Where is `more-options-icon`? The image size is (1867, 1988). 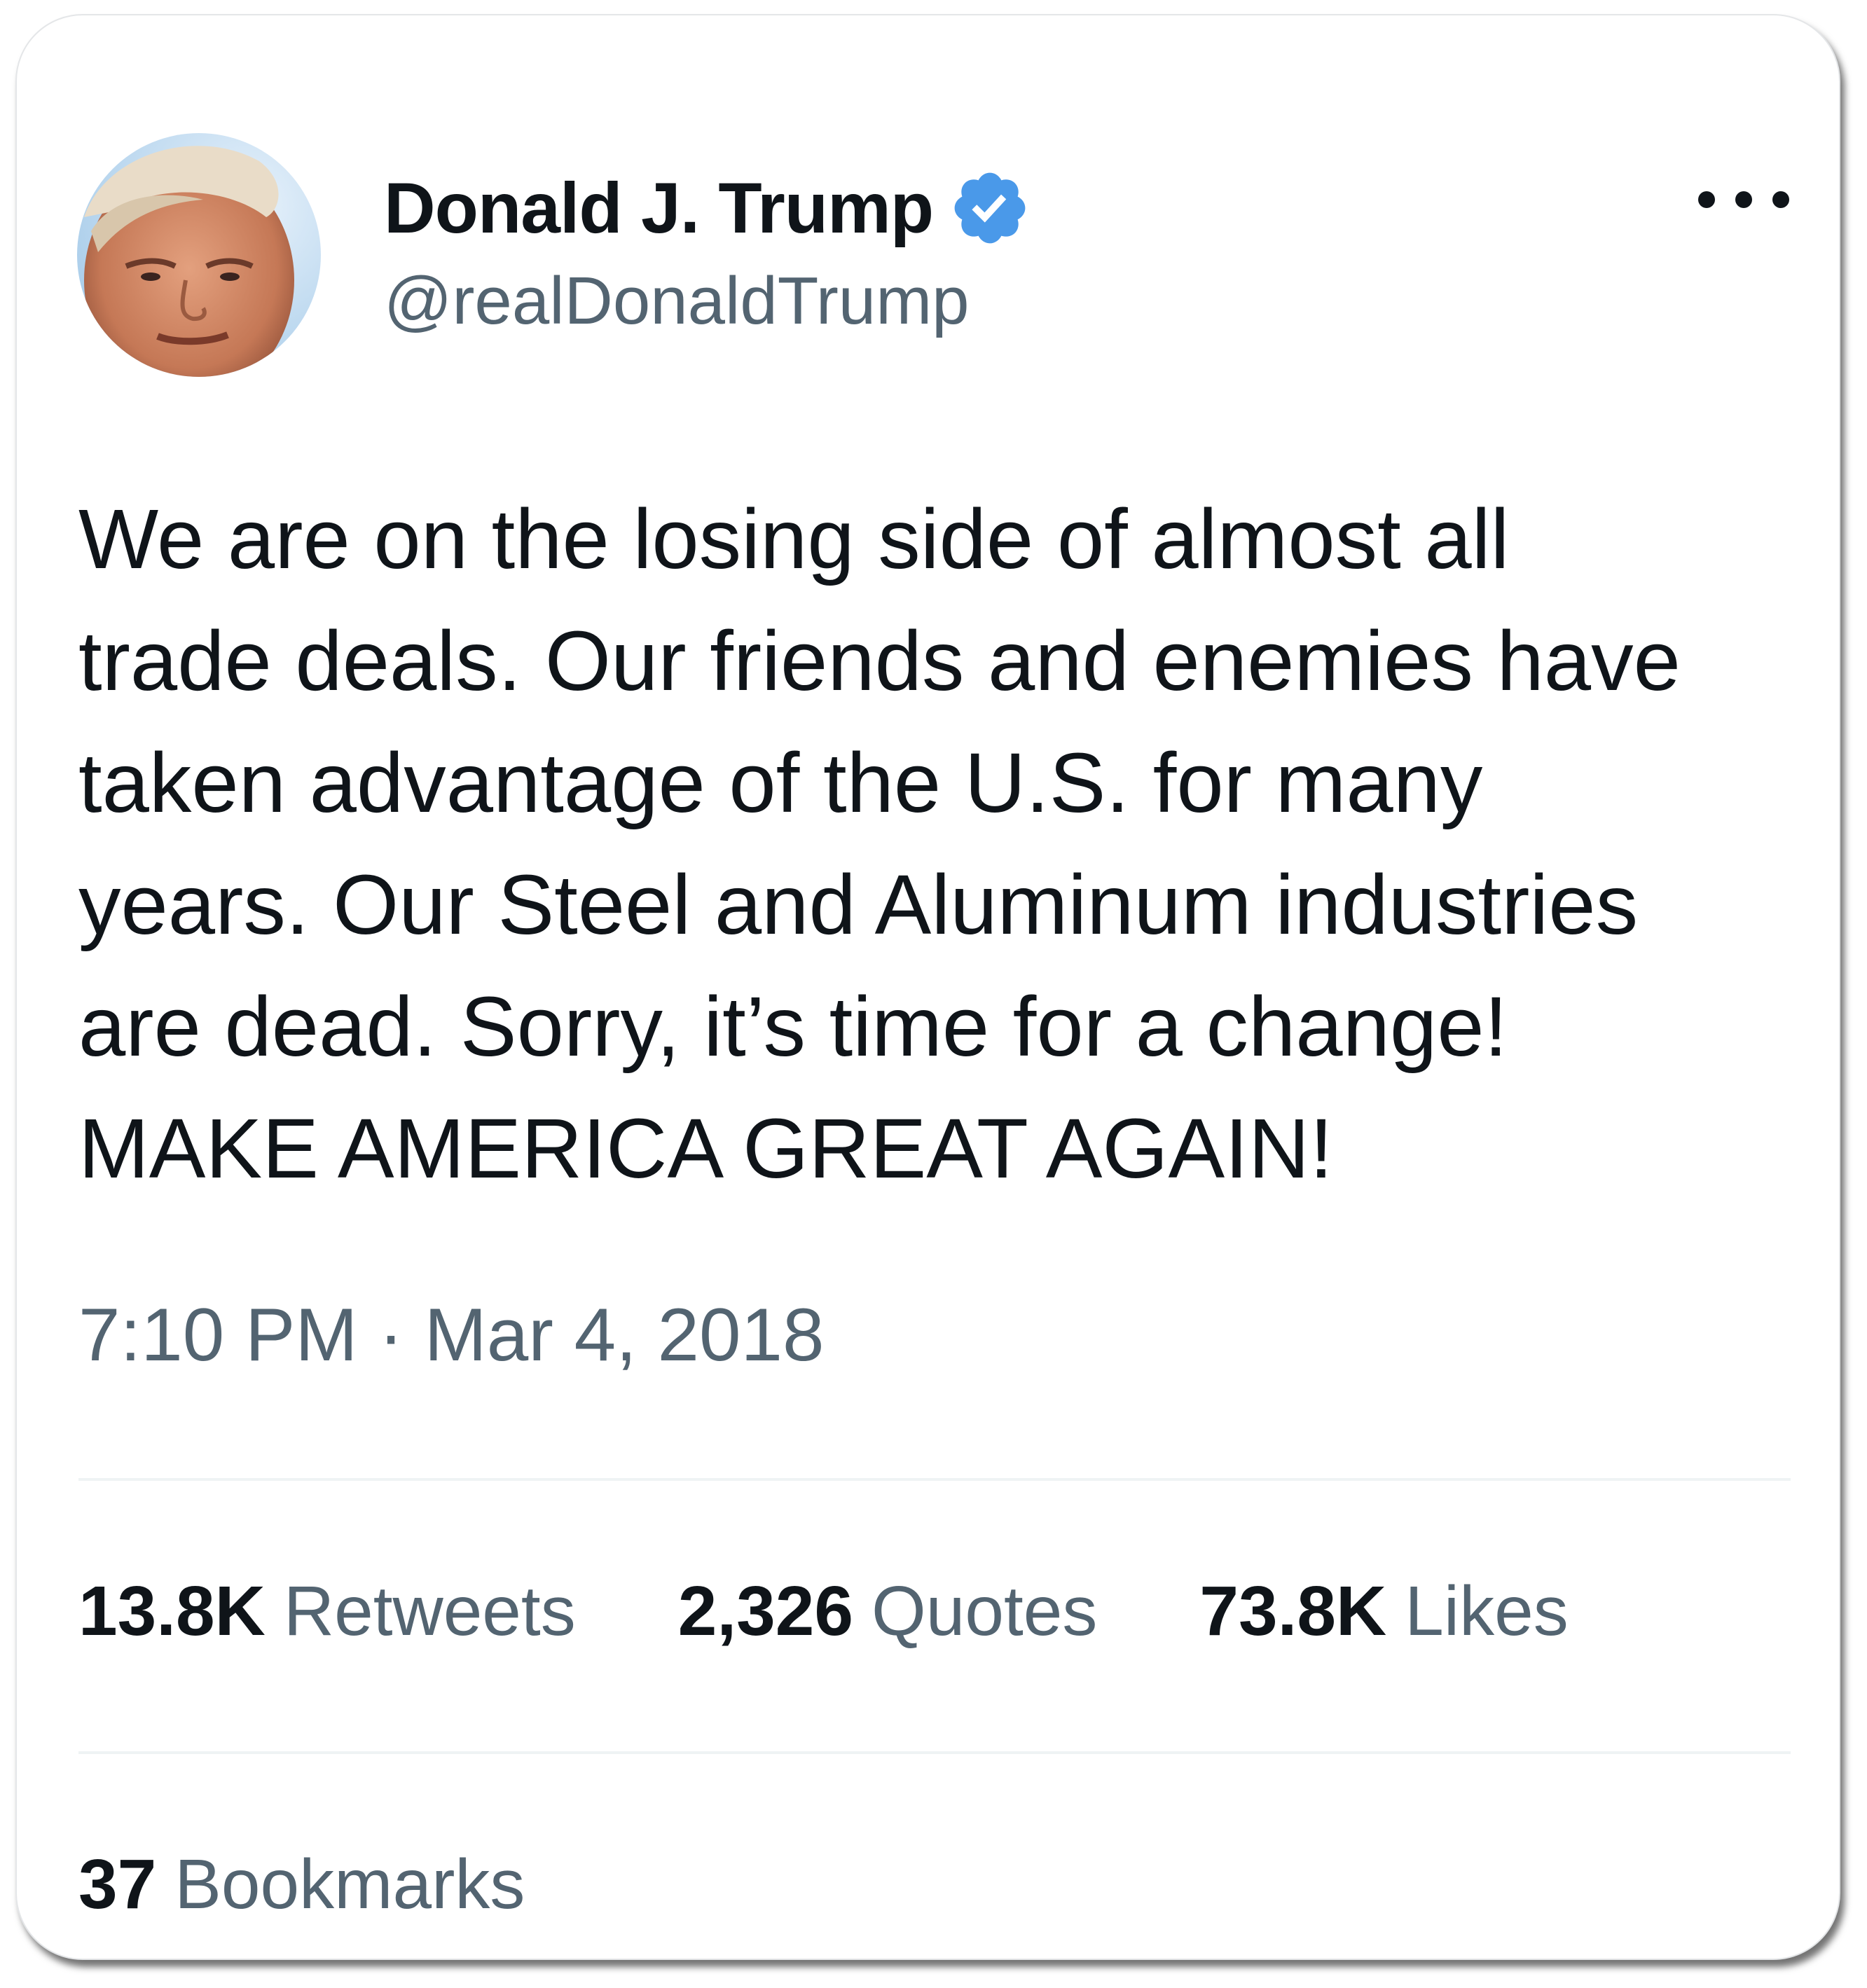 more-options-icon is located at coordinates (1743, 199).